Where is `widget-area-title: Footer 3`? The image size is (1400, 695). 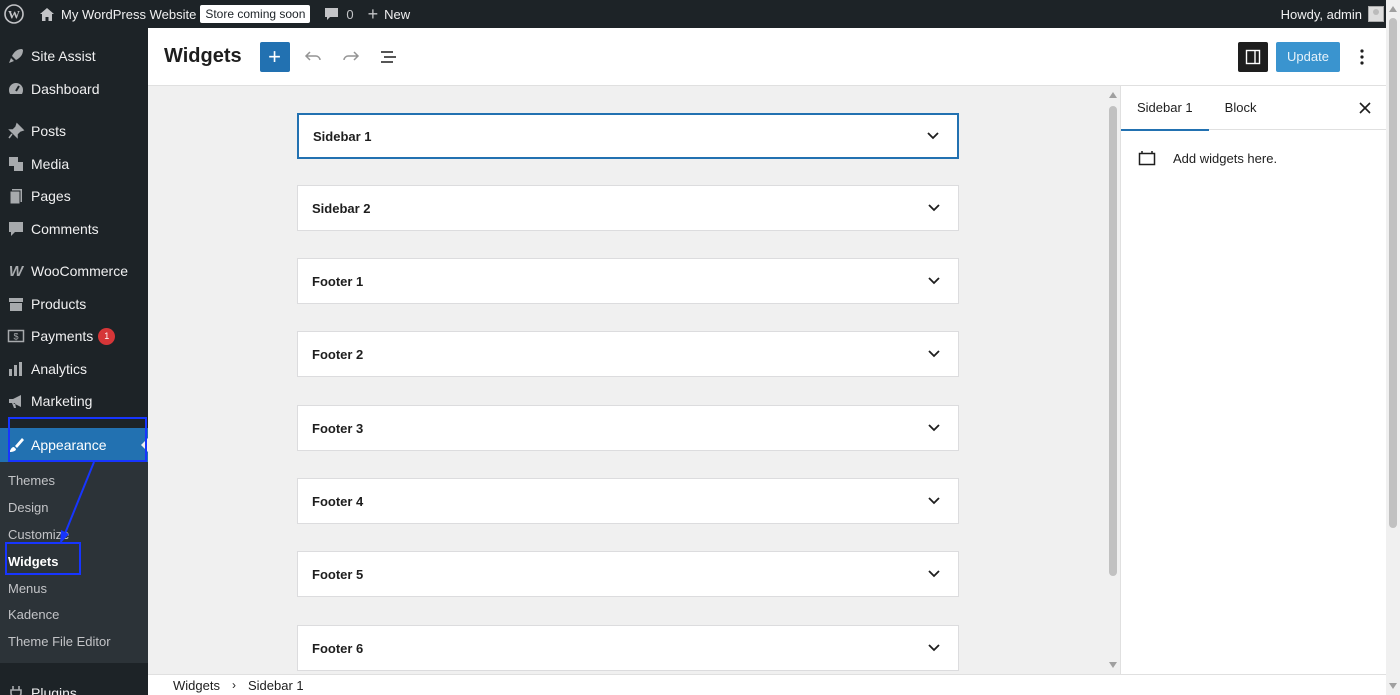
widget-area-title: Footer 3 is located at coordinates (338, 428).